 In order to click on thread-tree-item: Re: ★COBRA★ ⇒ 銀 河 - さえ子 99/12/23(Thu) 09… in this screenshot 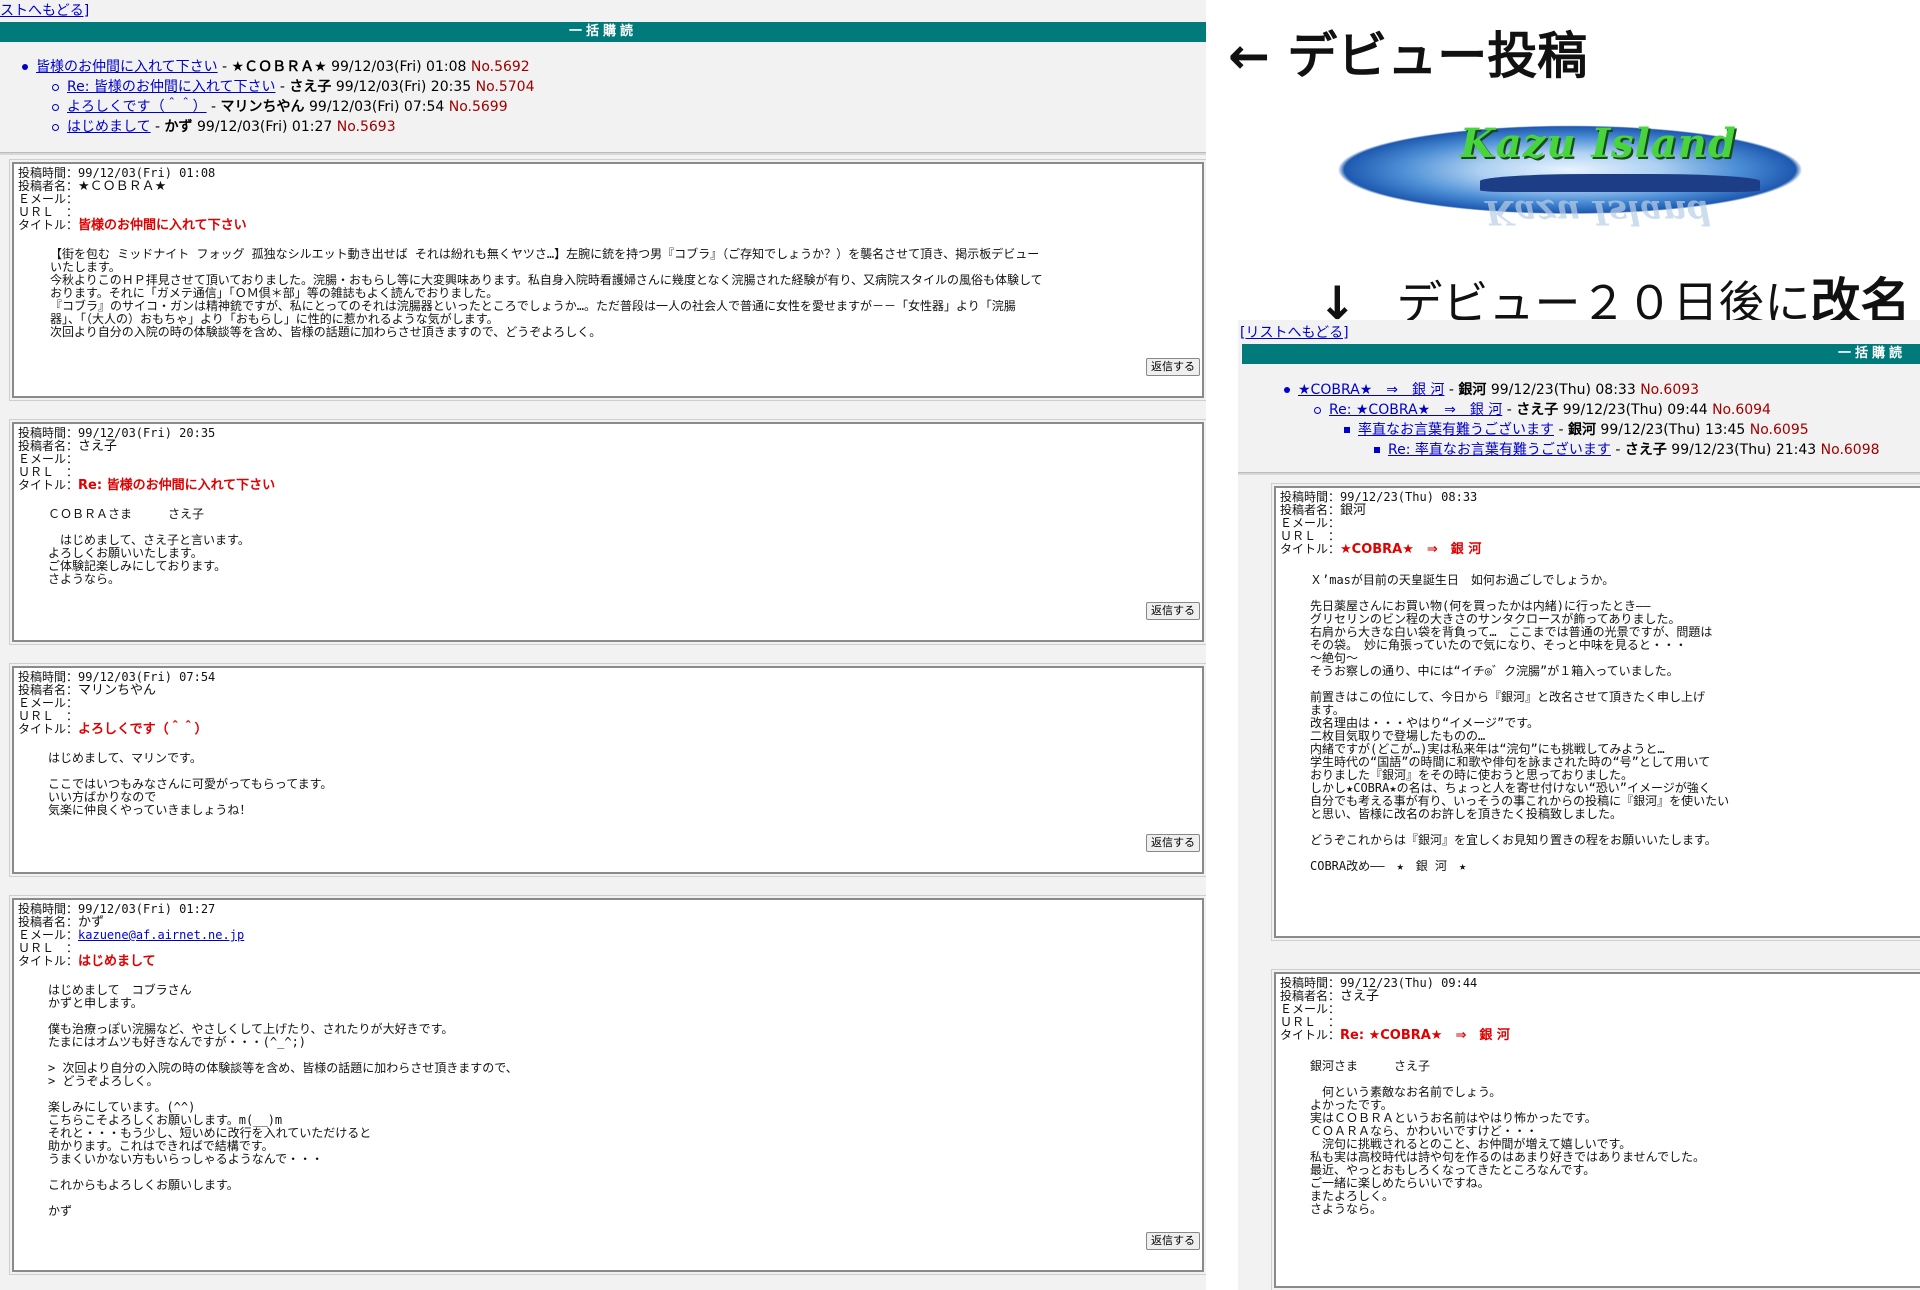, I will do `click(1597, 410)`.